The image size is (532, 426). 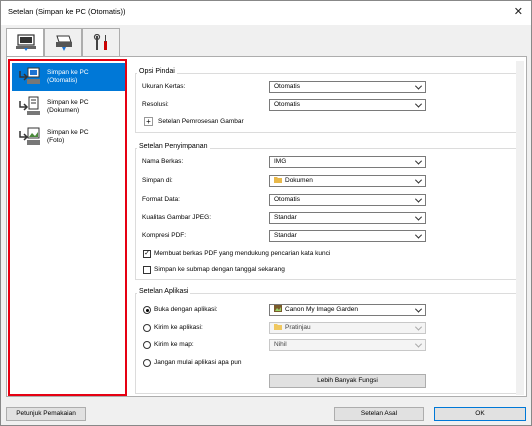 What do you see at coordinates (67, 11) in the screenshot?
I see `window-title: Setelan (Simpan ke PC (Otomatis))` at bounding box center [67, 11].